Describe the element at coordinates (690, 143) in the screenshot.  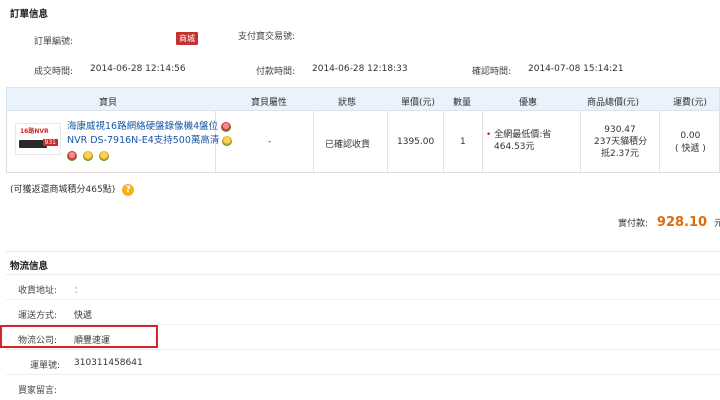
I see `item-shipping: 0.00 ( 快遞 )` at that location.